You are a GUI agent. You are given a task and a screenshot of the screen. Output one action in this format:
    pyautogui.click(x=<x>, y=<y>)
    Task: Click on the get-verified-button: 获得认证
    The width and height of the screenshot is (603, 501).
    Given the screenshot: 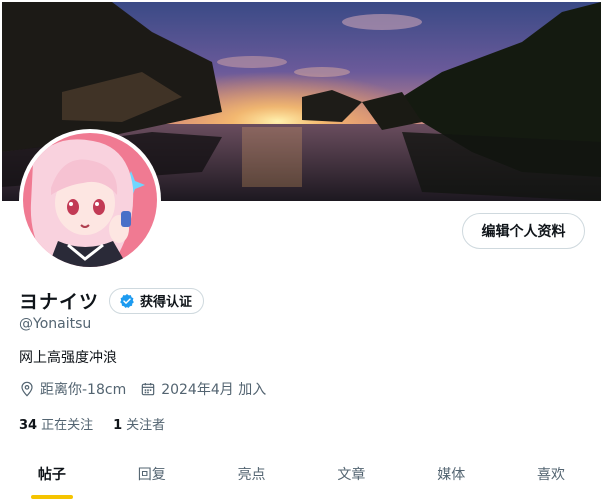 What is the action you would take?
    pyautogui.click(x=157, y=300)
    